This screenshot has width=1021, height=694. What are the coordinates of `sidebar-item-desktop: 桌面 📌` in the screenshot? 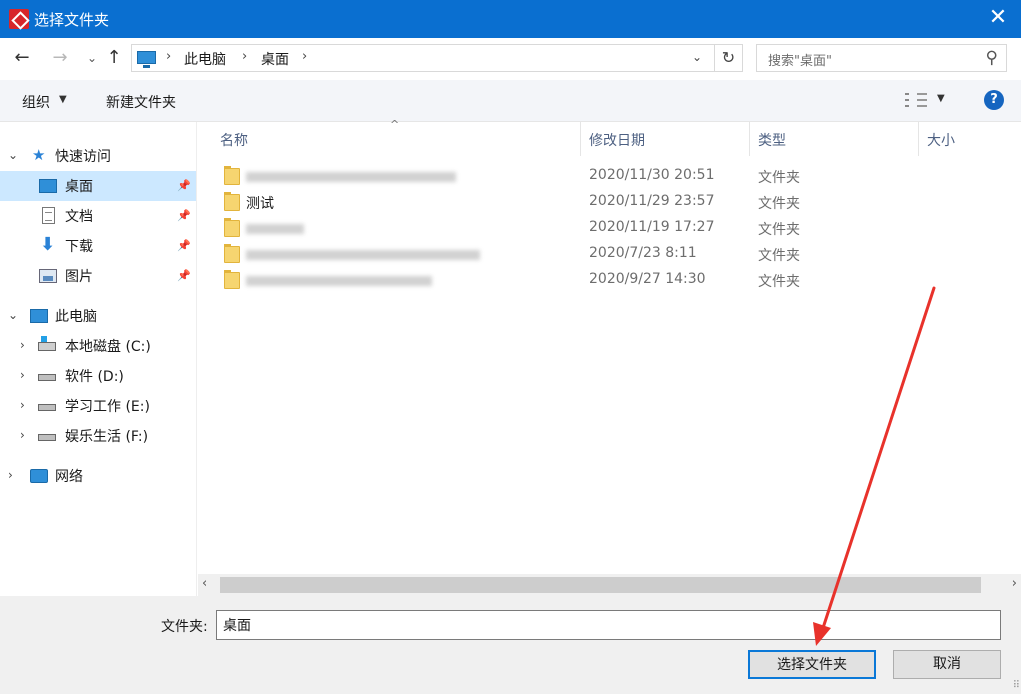 It's located at (98, 186).